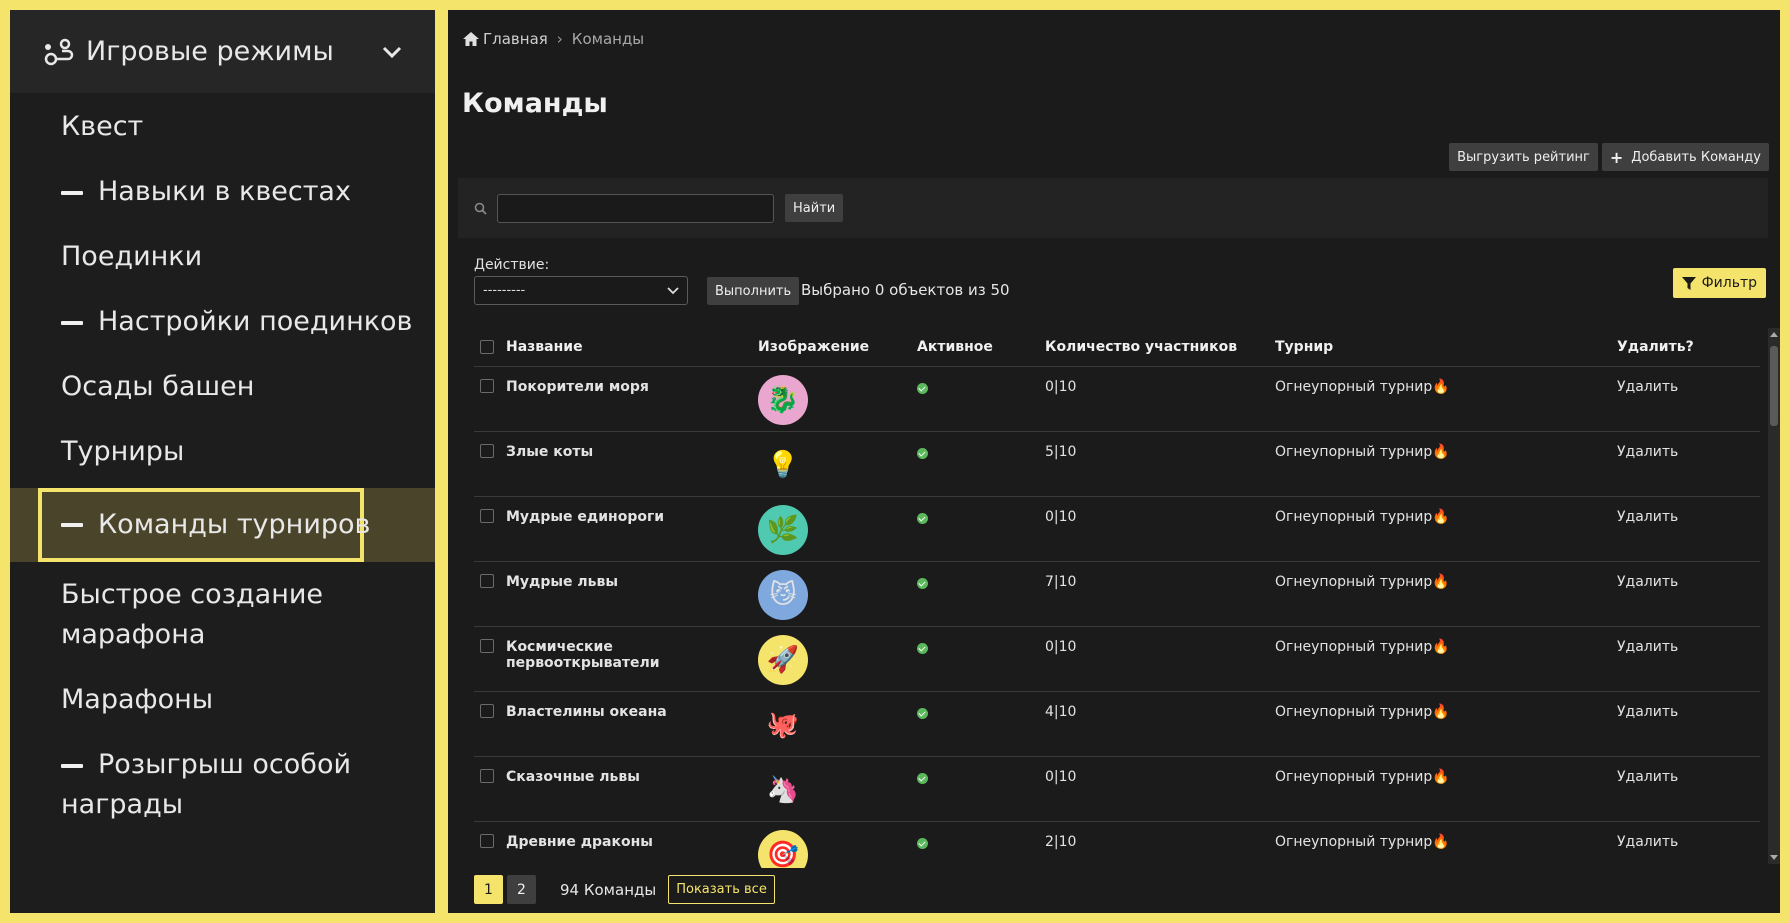 This screenshot has height=923, width=1790. What do you see at coordinates (783, 659) in the screenshot?
I see `team-avatar: 🚀` at bounding box center [783, 659].